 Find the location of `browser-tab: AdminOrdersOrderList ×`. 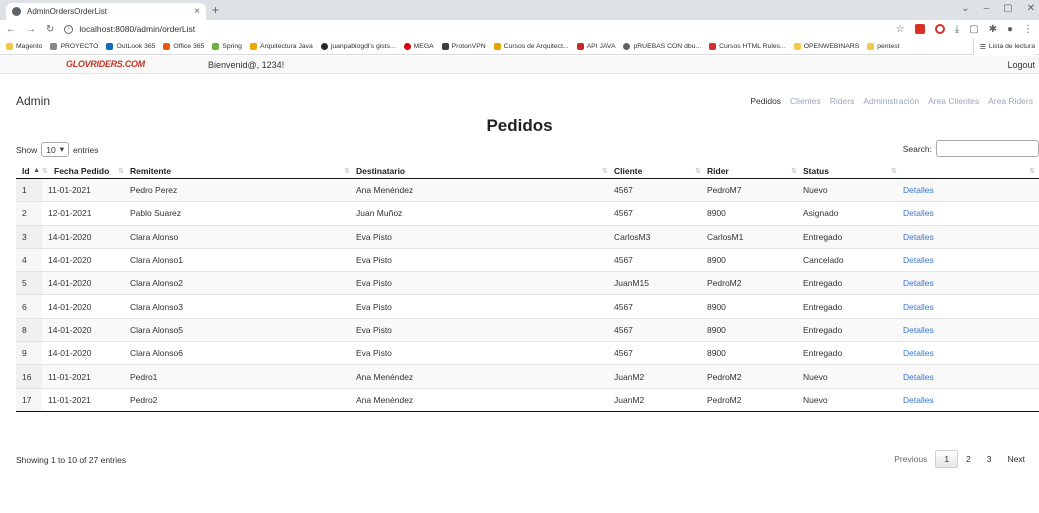

browser-tab: AdminOrdersOrderList × is located at coordinates (106, 11).